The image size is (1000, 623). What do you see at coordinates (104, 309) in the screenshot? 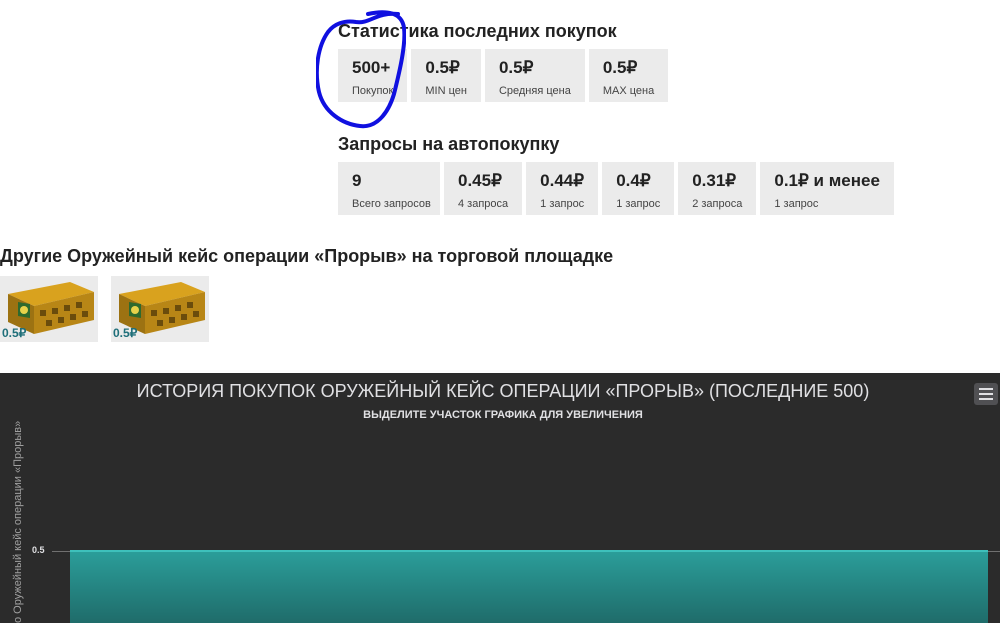
I see `other-listings: 0.5₽ 0.5₽` at bounding box center [104, 309].